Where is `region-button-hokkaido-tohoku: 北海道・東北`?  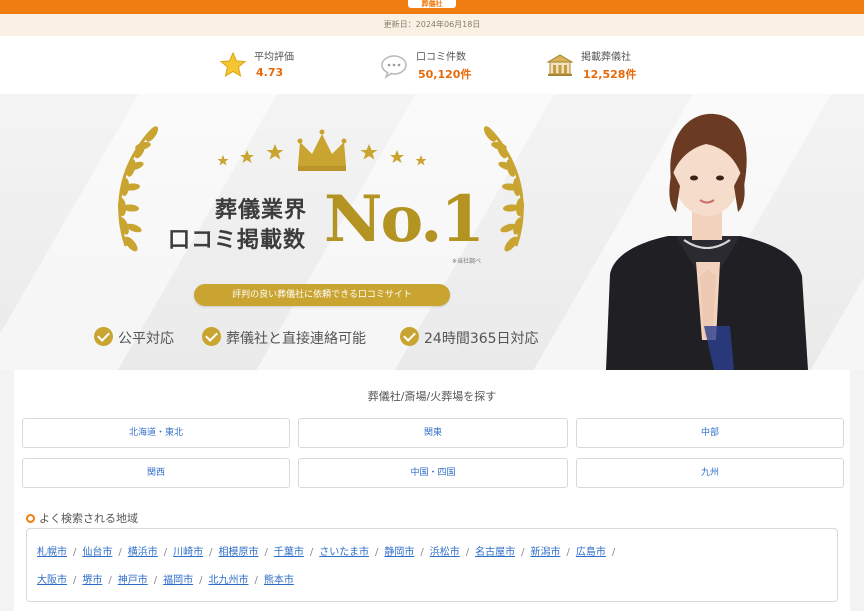 region-button-hokkaido-tohoku: 北海道・東北 is located at coordinates (156, 433).